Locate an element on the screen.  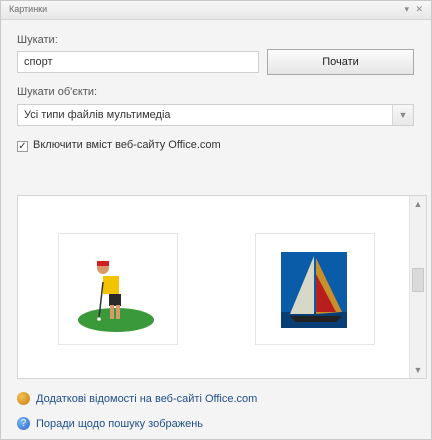
office-globe-icon is located at coordinates (23, 398).